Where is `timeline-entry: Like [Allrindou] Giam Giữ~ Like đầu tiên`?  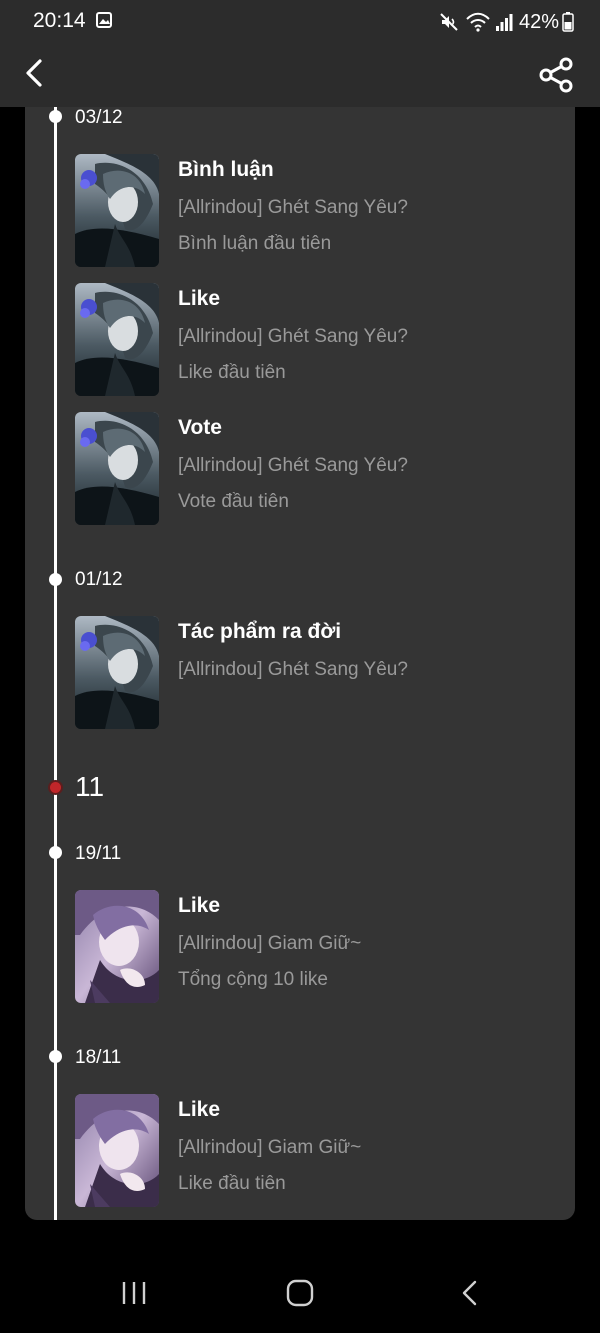
timeline-entry: Like [Allrindou] Giam Giữ~ Like đầu tiên is located at coordinates (315, 1150).